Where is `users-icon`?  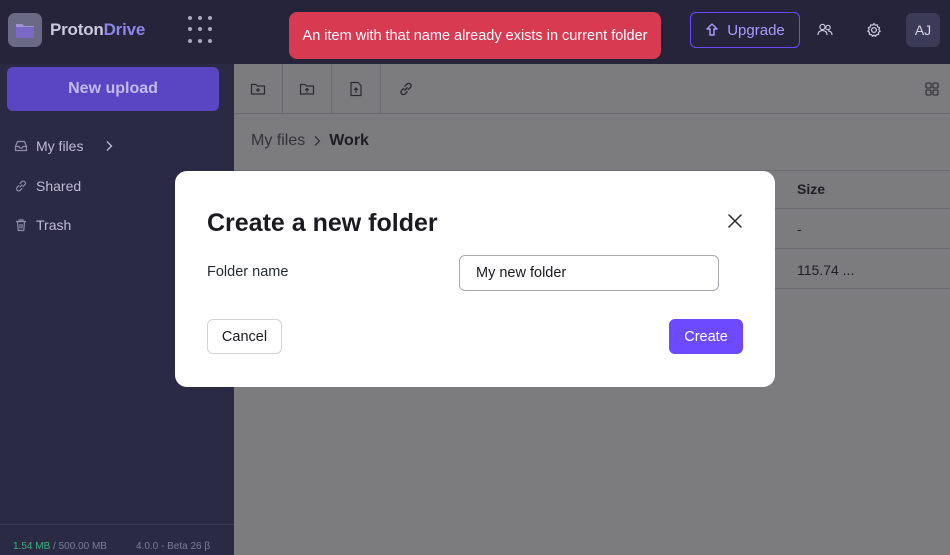 users-icon is located at coordinates (825, 29).